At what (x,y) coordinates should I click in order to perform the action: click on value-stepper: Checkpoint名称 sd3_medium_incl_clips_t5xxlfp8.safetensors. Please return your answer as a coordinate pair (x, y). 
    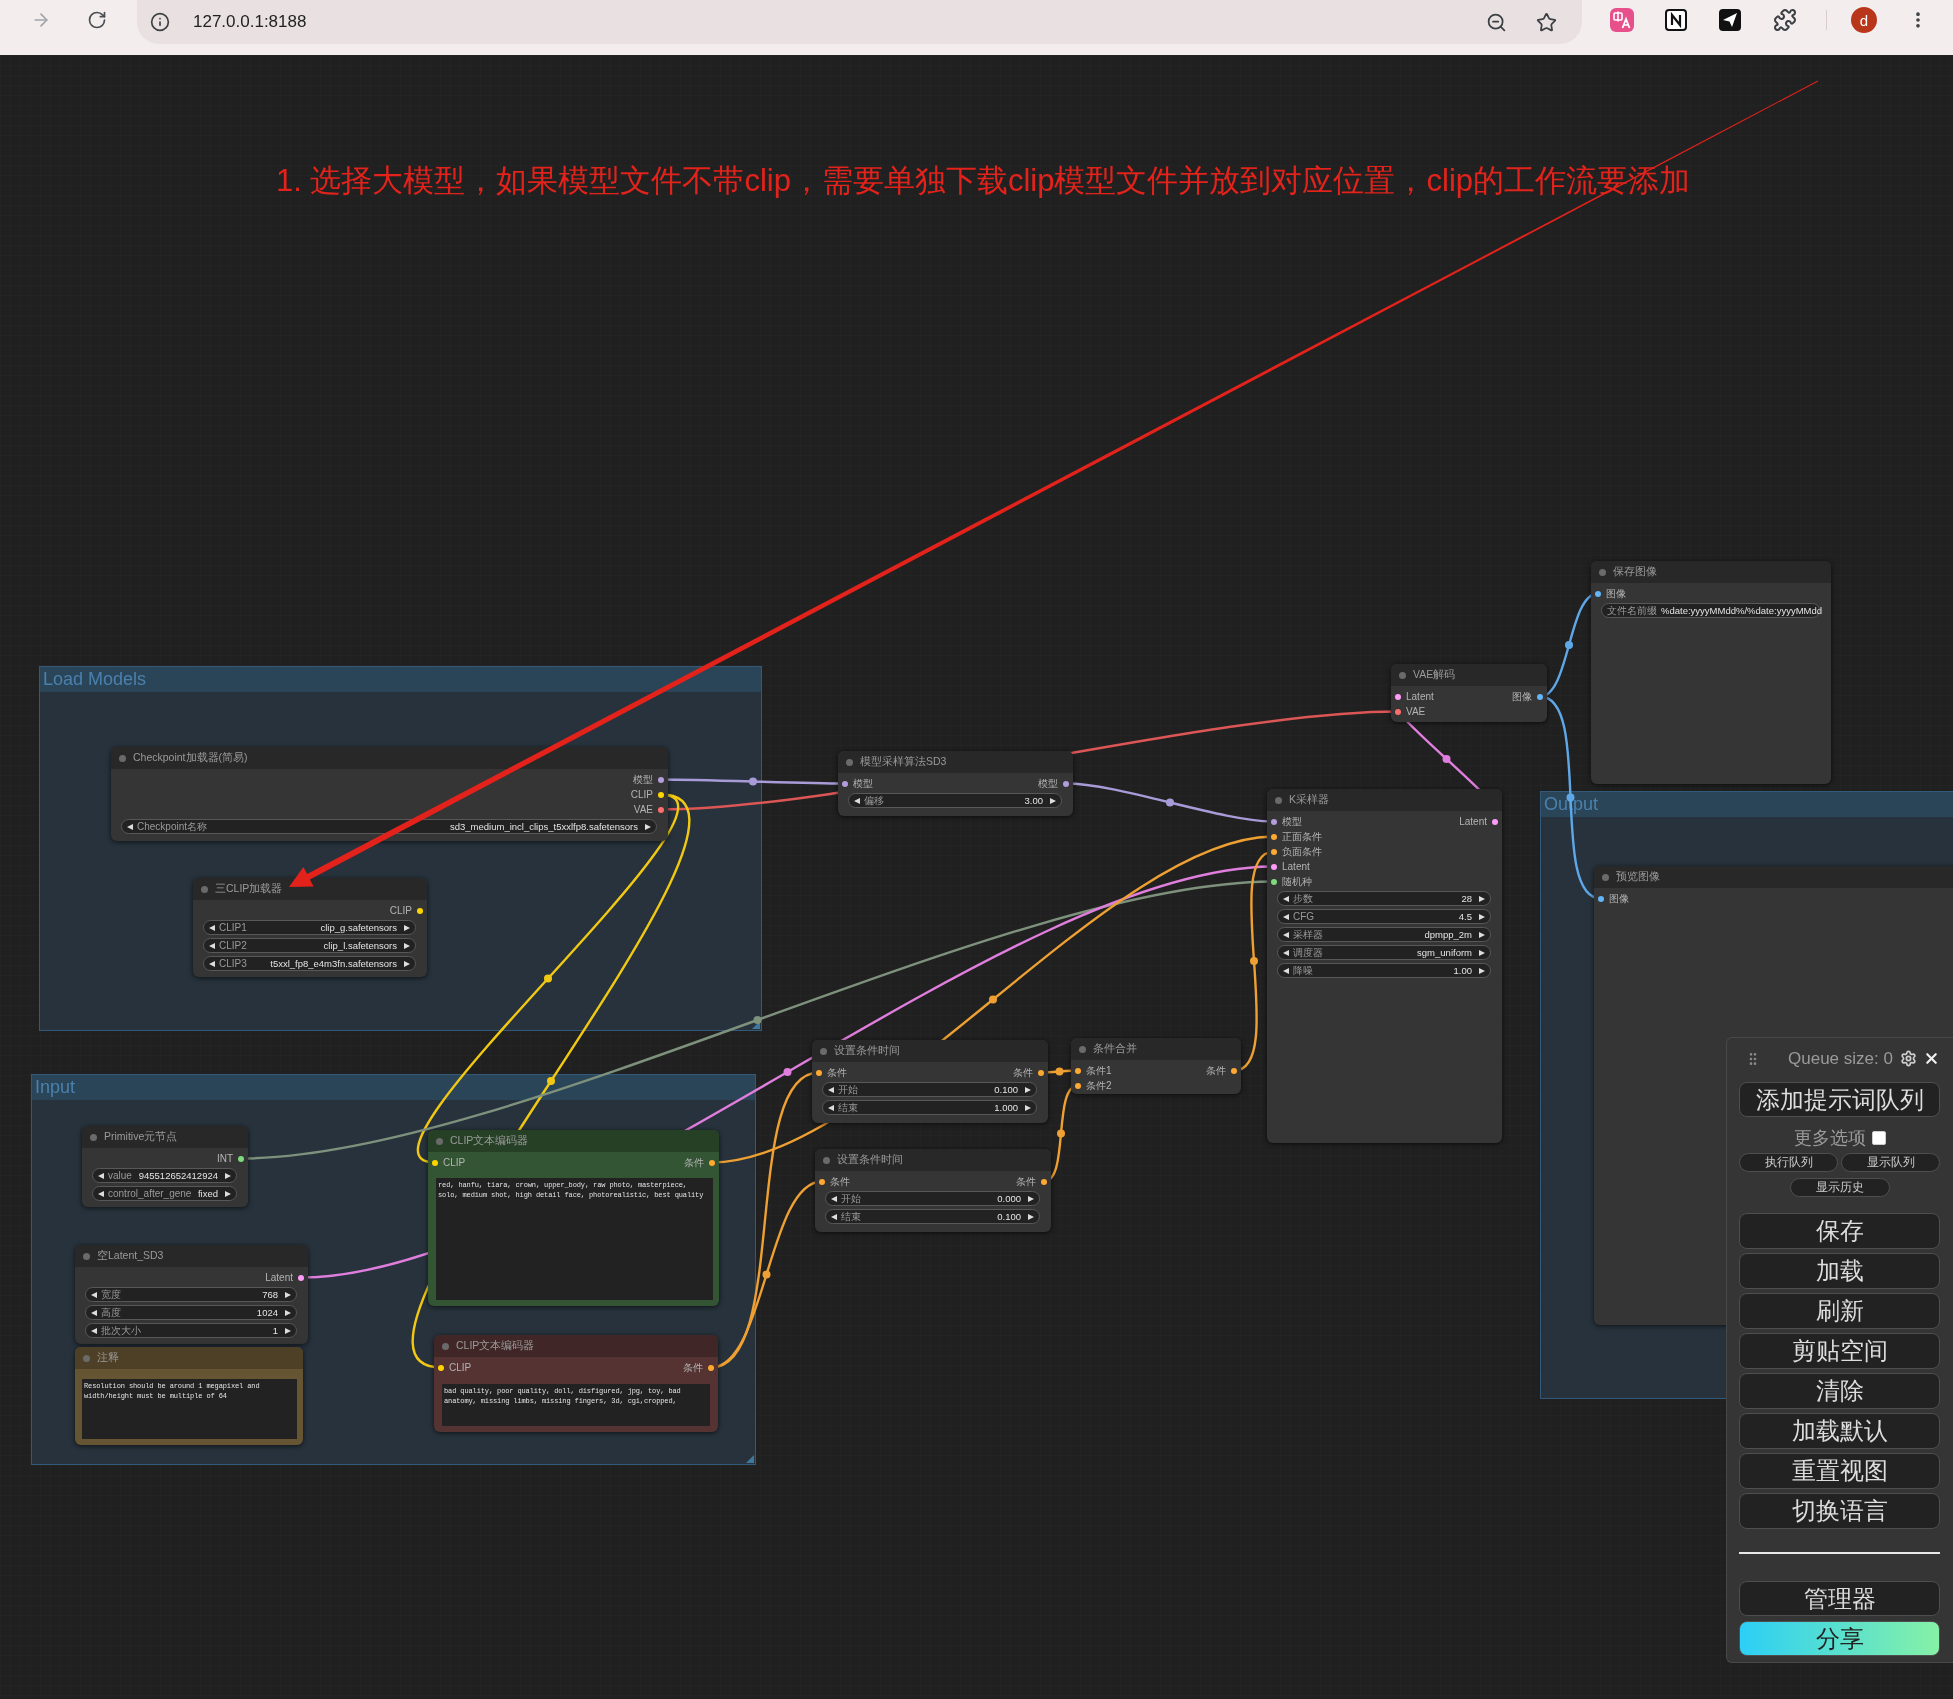
    Looking at the image, I should click on (389, 826).